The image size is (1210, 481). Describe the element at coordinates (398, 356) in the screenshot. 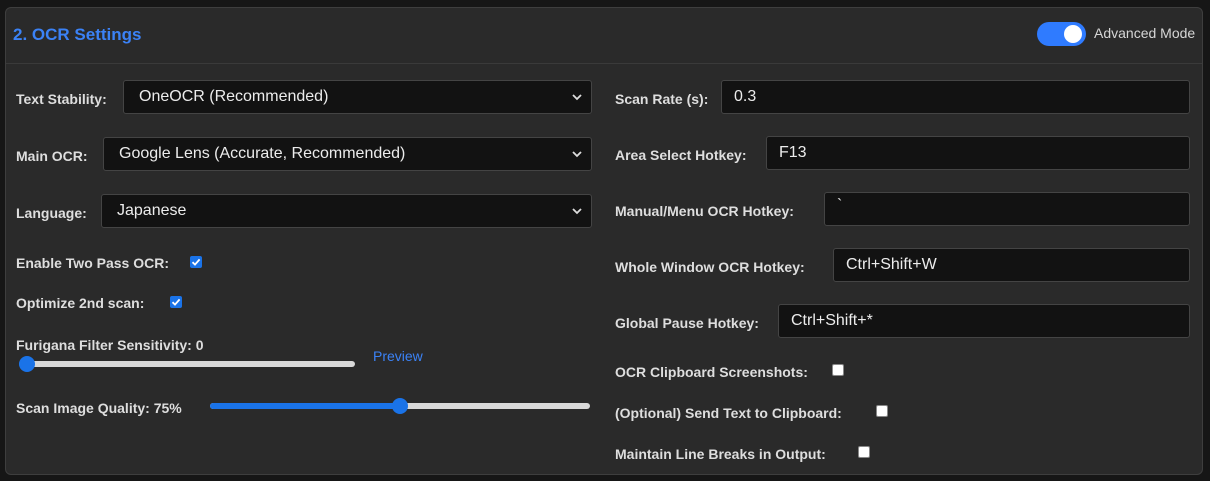

I see `preview-link: Preview` at that location.